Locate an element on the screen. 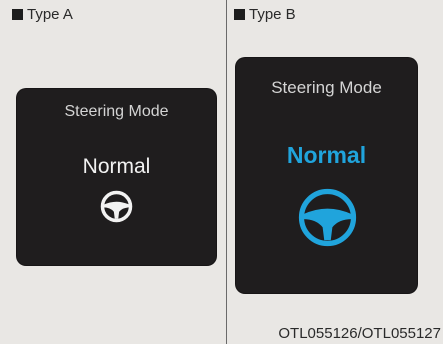 Image resolution: width=443 pixels, height=344 pixels. type-a-label: Type A is located at coordinates (42, 14).